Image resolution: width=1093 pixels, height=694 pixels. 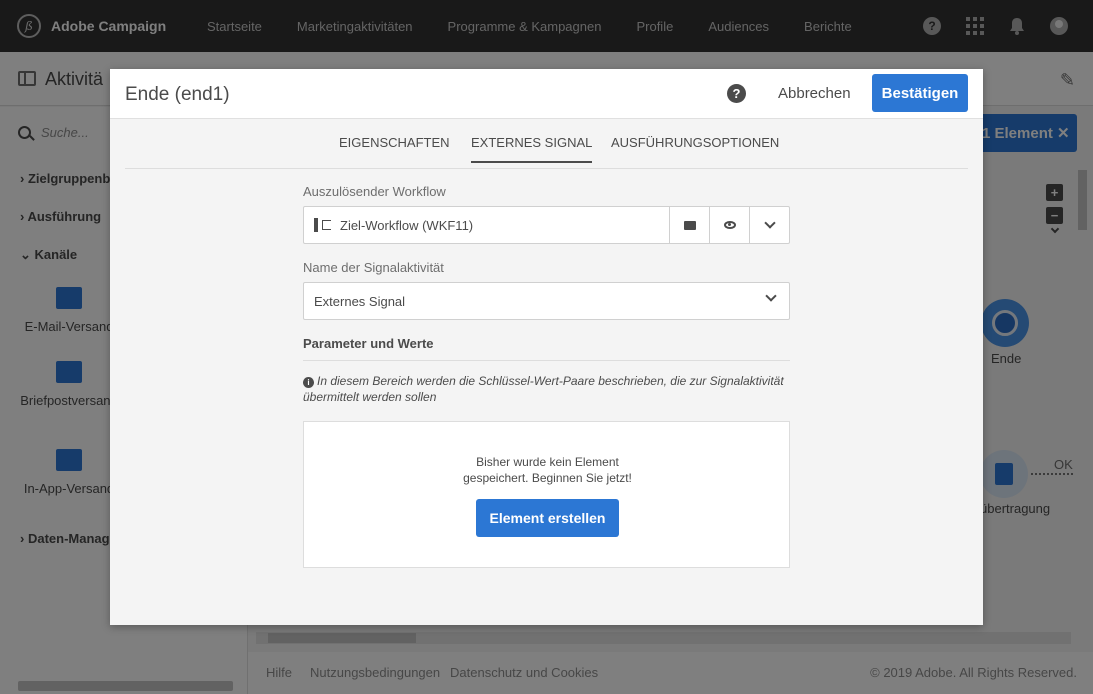 I want to click on create-element-button: Element erstellen, so click(x=547, y=518).